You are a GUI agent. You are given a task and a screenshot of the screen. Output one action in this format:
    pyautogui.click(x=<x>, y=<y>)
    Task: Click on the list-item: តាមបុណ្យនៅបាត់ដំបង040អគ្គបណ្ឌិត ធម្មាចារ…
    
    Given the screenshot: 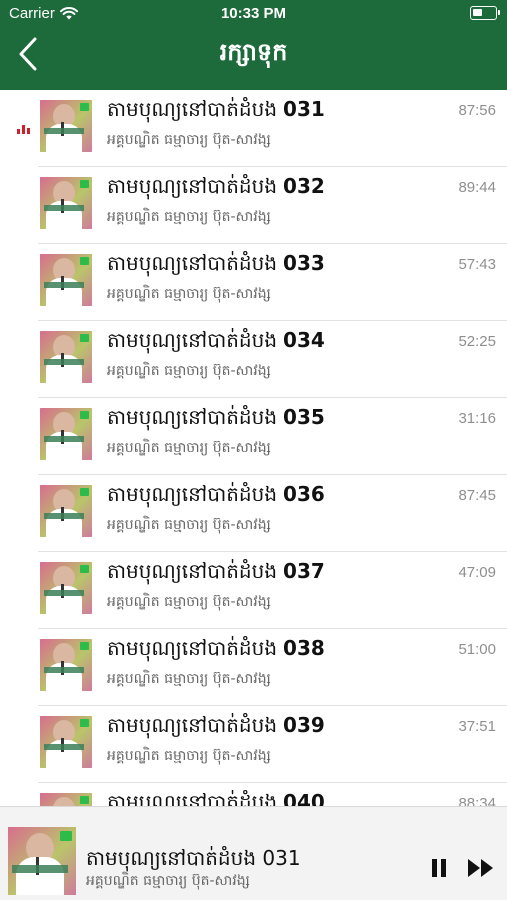 What is the action you would take?
    pyautogui.click(x=253, y=794)
    